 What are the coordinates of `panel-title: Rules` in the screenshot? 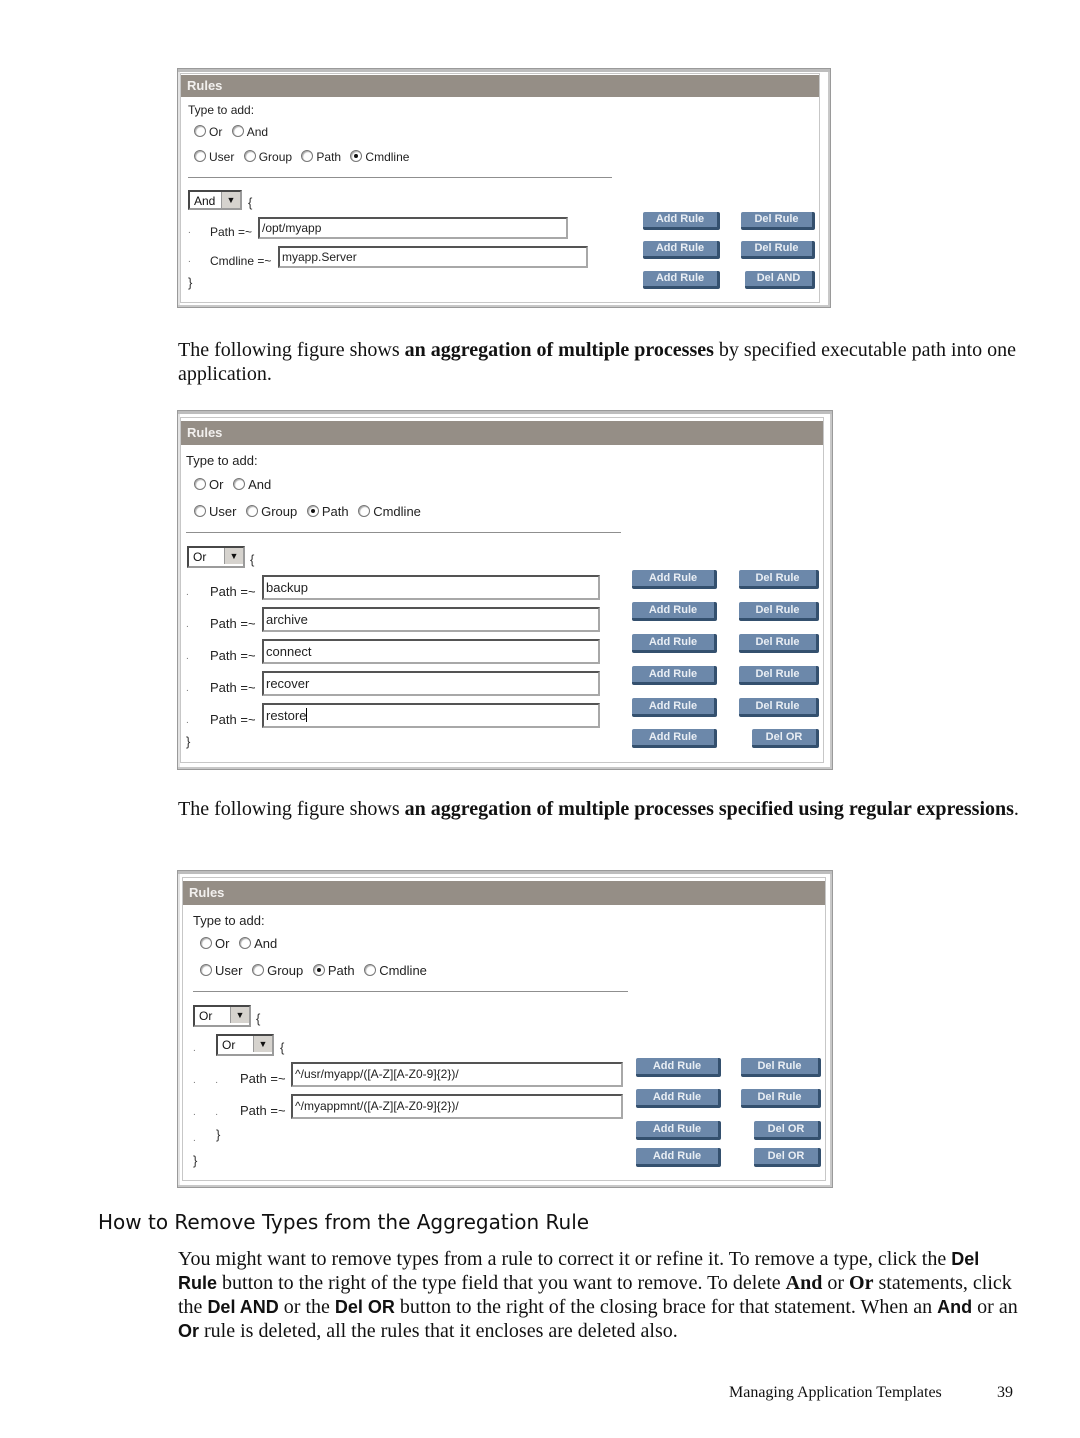 It's located at (500, 86).